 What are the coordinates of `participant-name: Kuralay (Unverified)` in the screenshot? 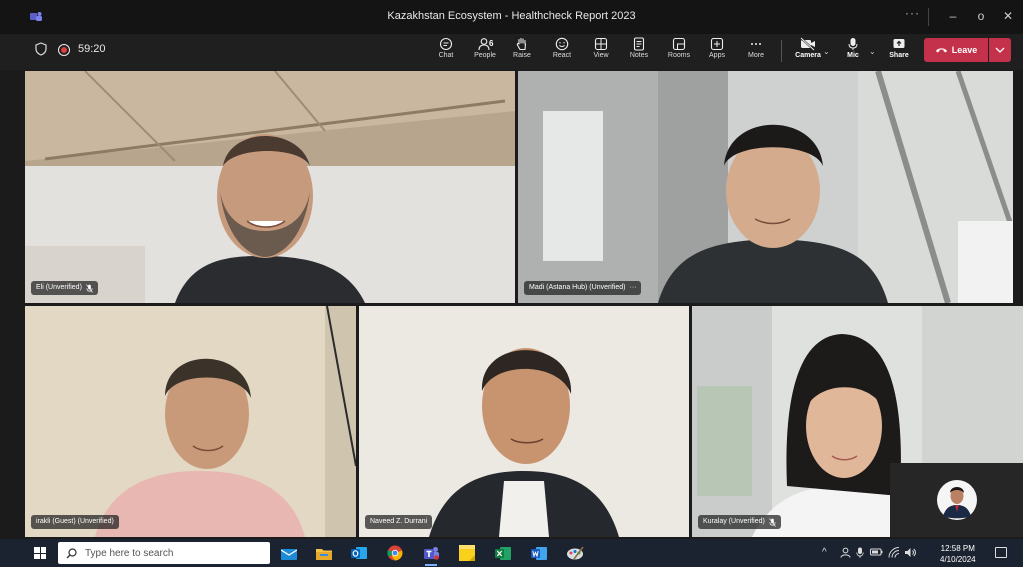 It's located at (734, 521).